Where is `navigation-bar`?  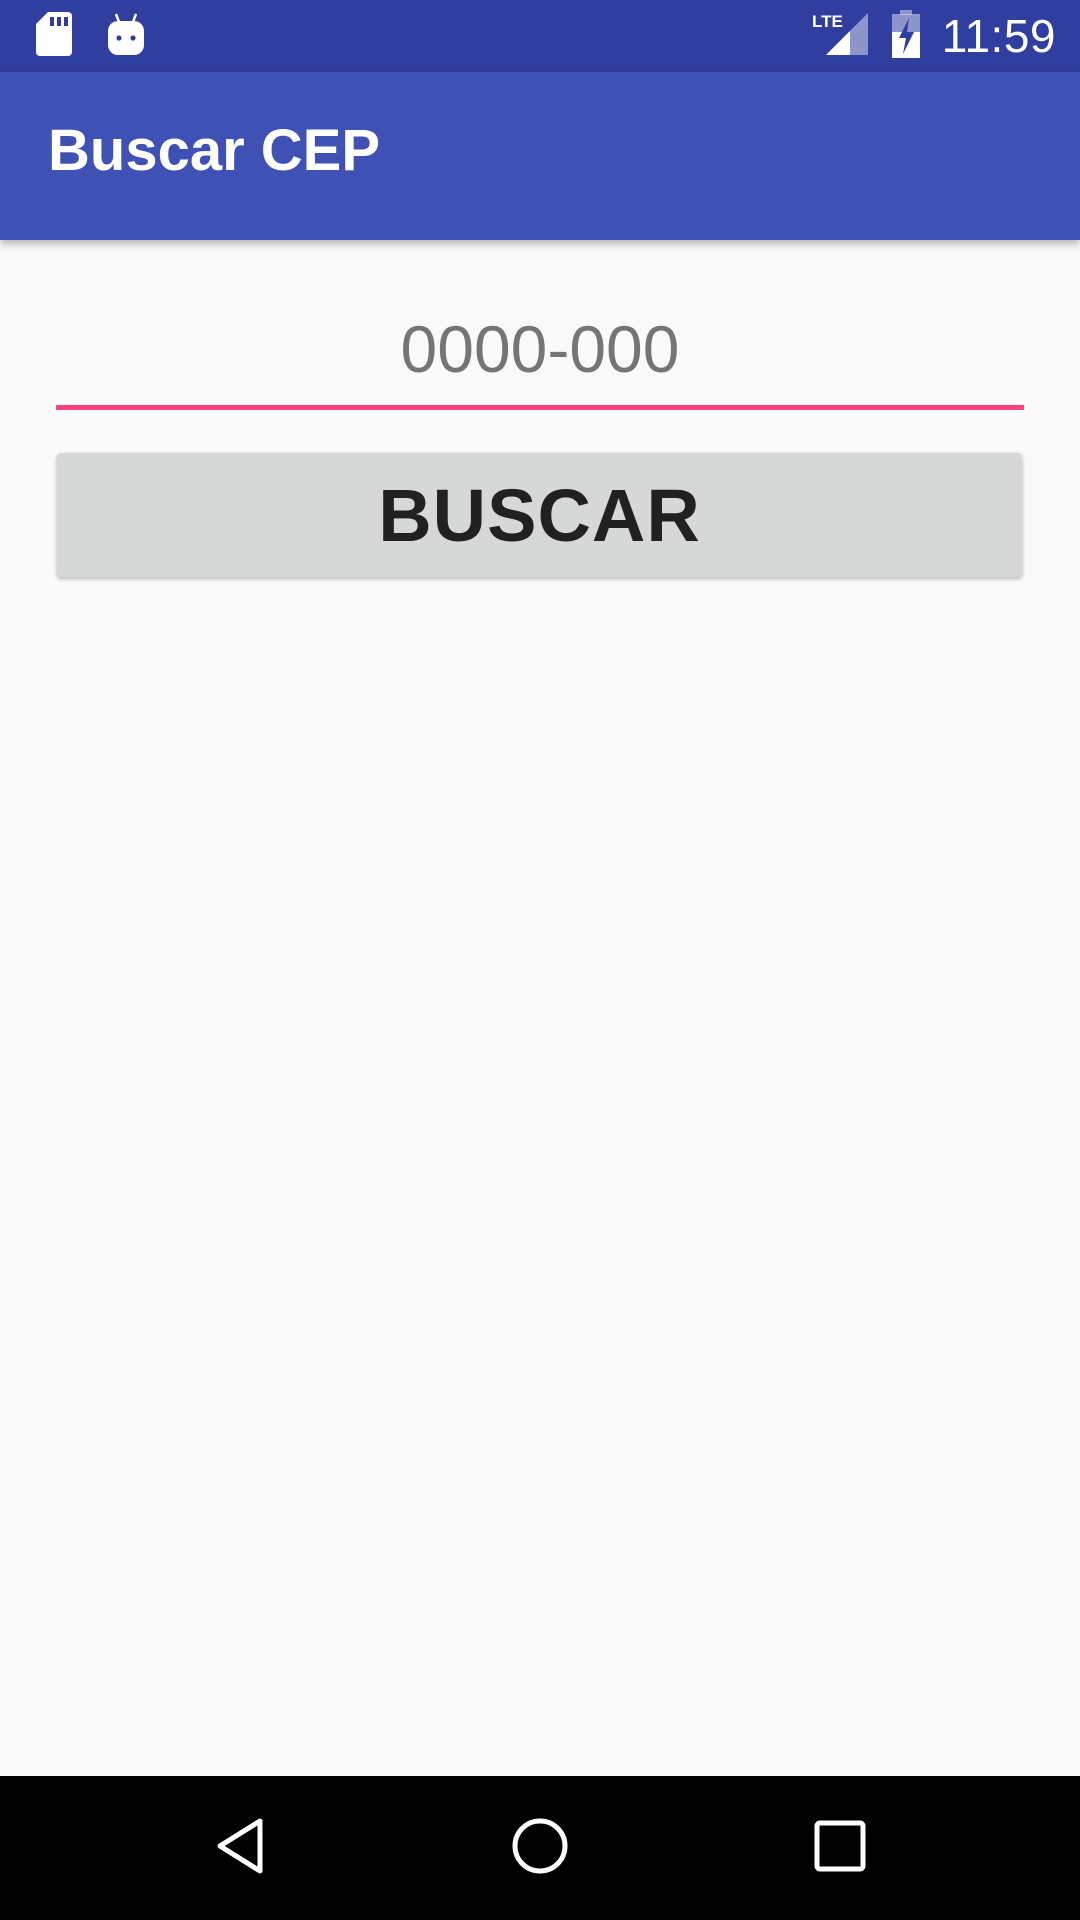
navigation-bar is located at coordinates (540, 1848).